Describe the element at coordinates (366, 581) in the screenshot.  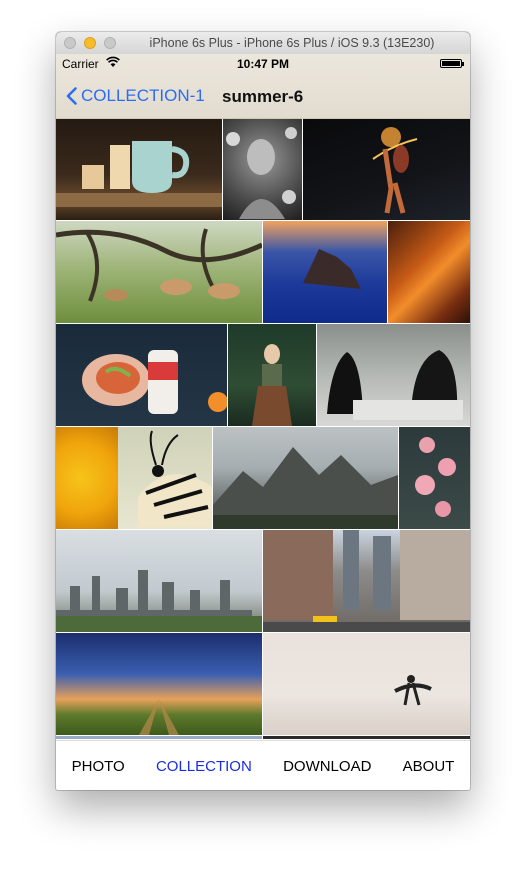
I see `city-street-photo` at that location.